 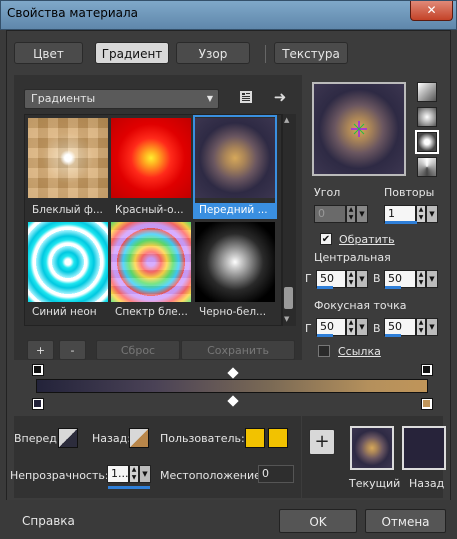 What do you see at coordinates (375, 483) in the screenshot?
I see `current-label: Текущий` at bounding box center [375, 483].